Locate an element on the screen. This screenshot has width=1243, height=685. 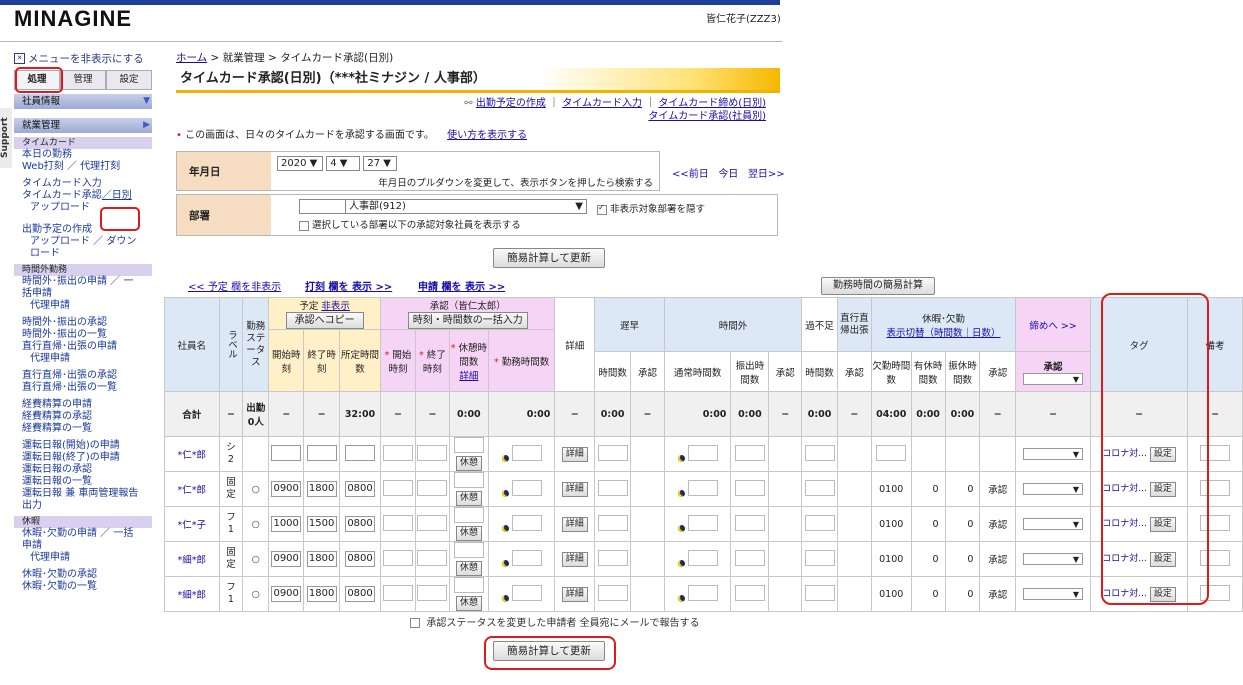
tab-settings: 設定 is located at coordinates (129, 80).